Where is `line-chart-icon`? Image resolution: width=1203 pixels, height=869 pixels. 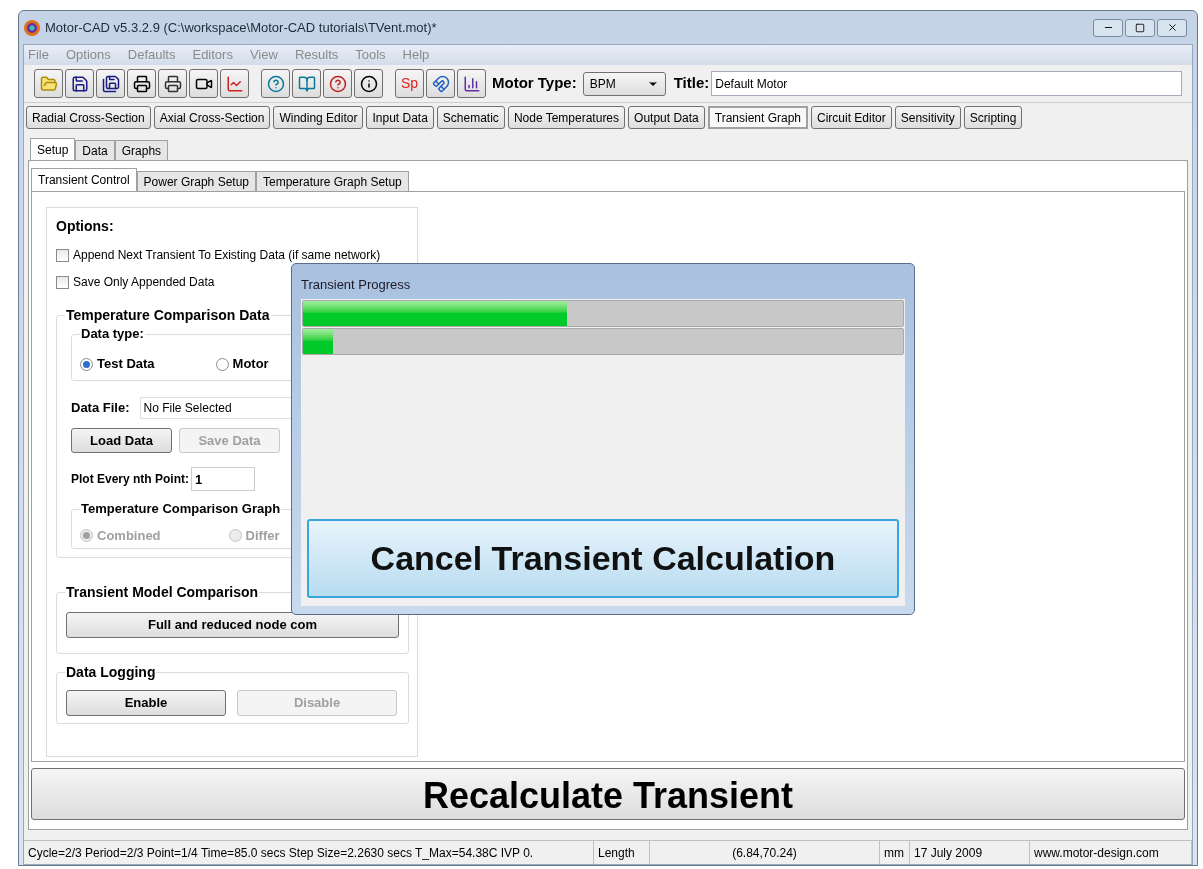 line-chart-icon is located at coordinates (234, 83).